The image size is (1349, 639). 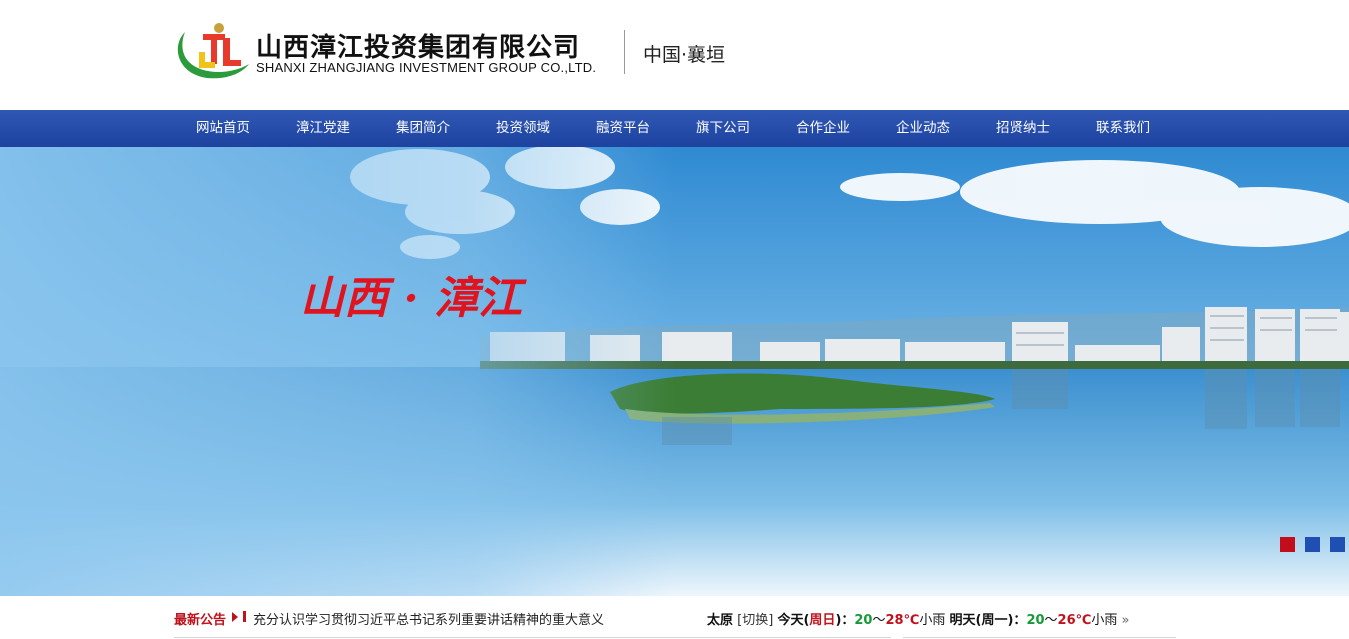 I want to click on nav-item-partners: 合作企业, so click(x=824, y=128).